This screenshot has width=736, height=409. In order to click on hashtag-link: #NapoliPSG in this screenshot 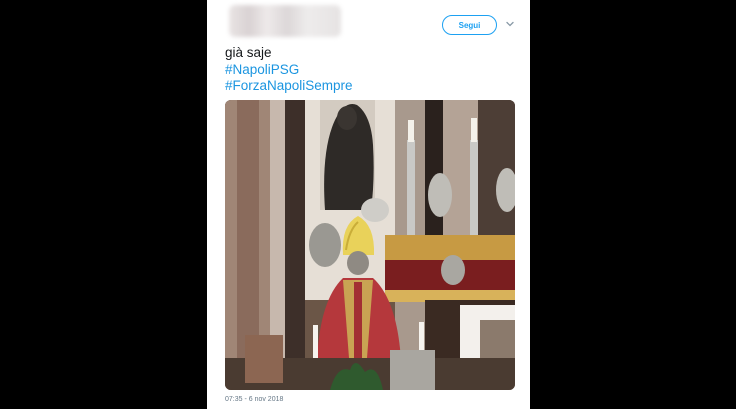, I will do `click(370, 70)`.